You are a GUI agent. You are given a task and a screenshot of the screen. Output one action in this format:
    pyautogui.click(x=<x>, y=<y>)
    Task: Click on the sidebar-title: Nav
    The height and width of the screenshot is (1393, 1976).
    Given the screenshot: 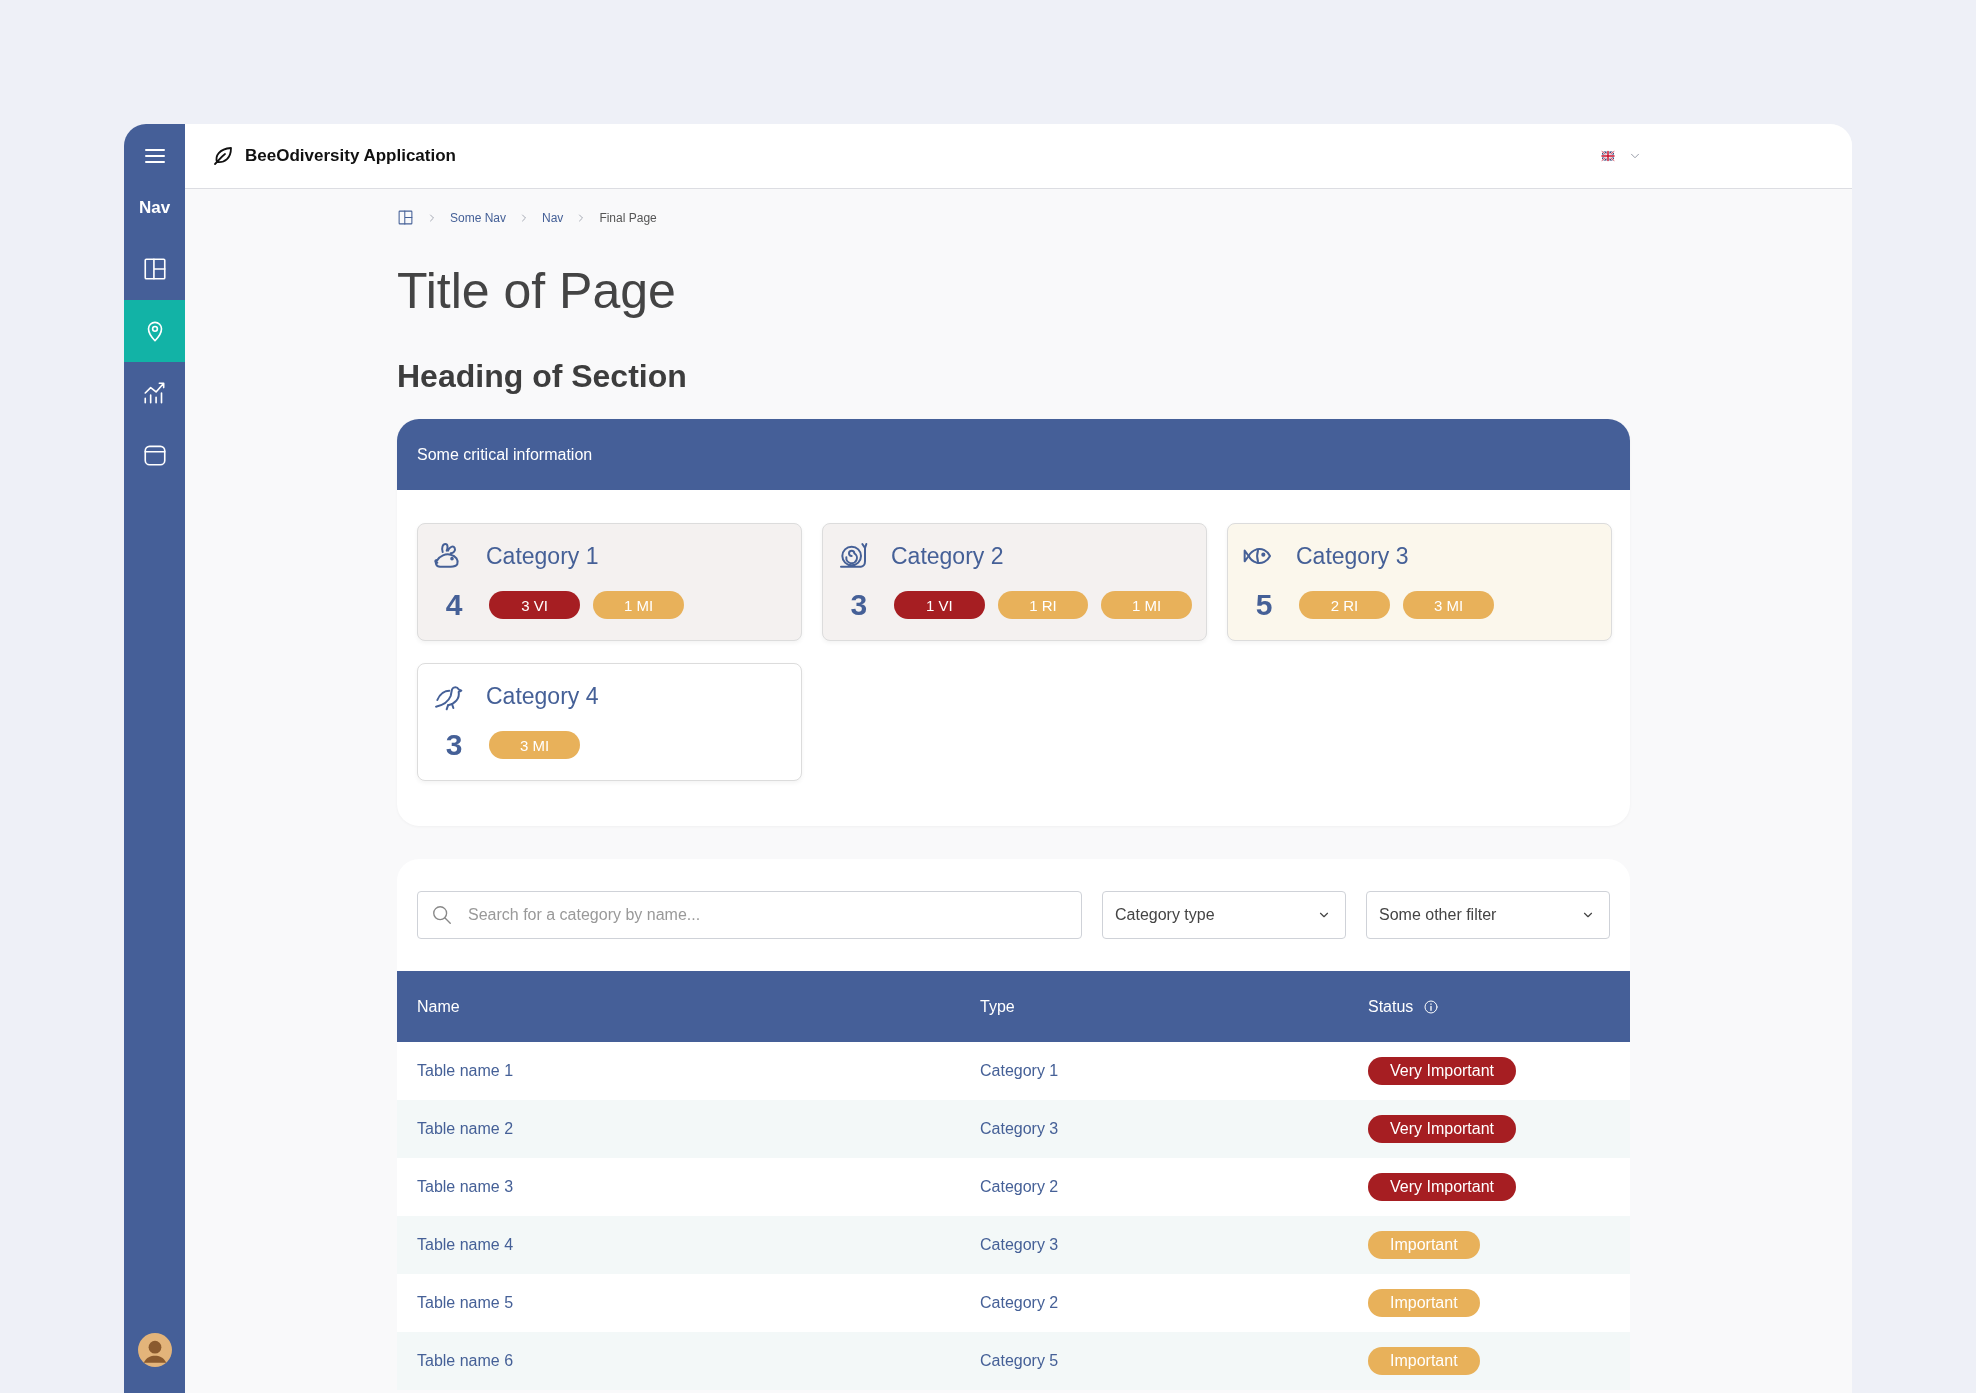 What is the action you would take?
    pyautogui.click(x=154, y=208)
    